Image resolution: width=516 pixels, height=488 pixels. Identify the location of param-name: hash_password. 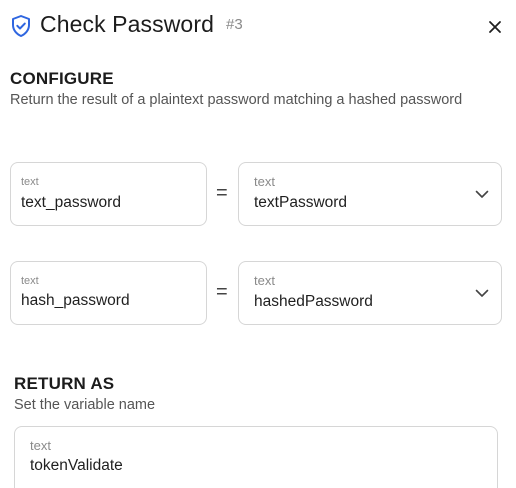
(75, 300).